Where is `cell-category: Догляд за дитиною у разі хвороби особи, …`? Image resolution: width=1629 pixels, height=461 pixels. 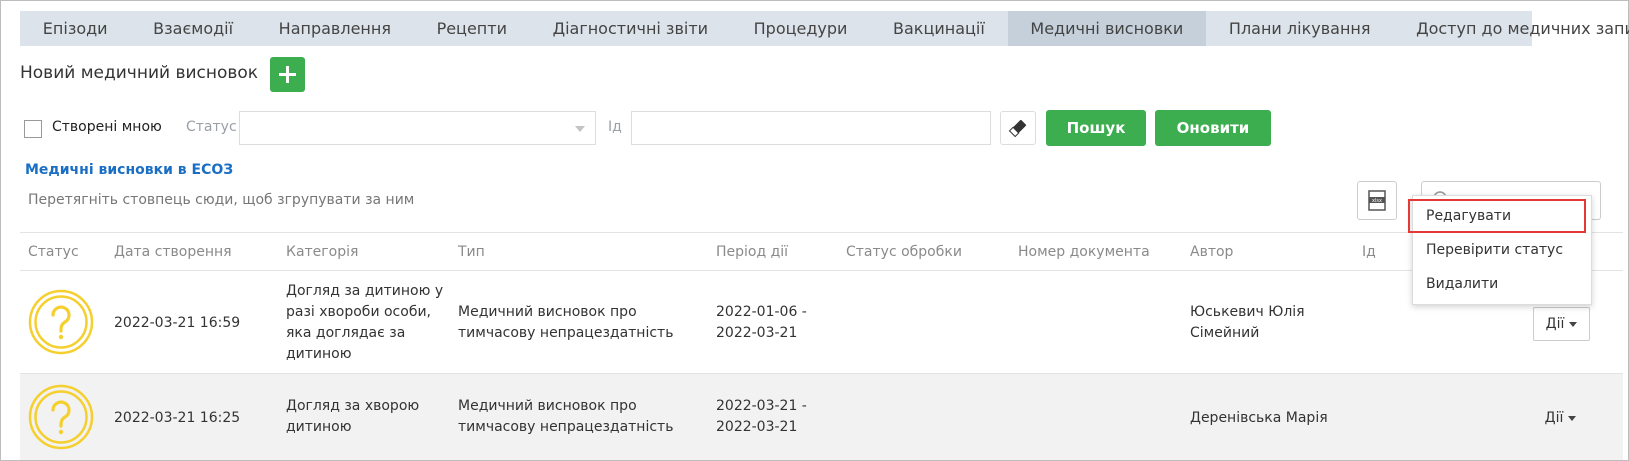 cell-category: Догляд за дитиною у разі хвороби особи, … is located at coordinates (365, 322).